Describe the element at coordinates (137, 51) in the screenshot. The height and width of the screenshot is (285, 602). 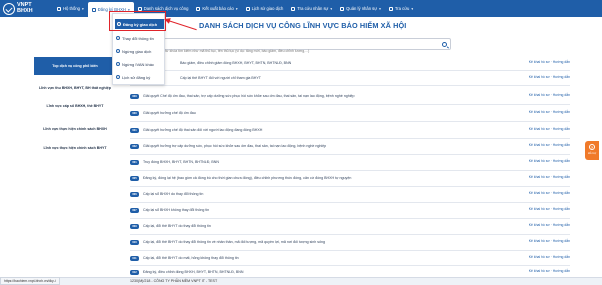
I see `menu-item-label: Ngừng giao dịch` at that location.